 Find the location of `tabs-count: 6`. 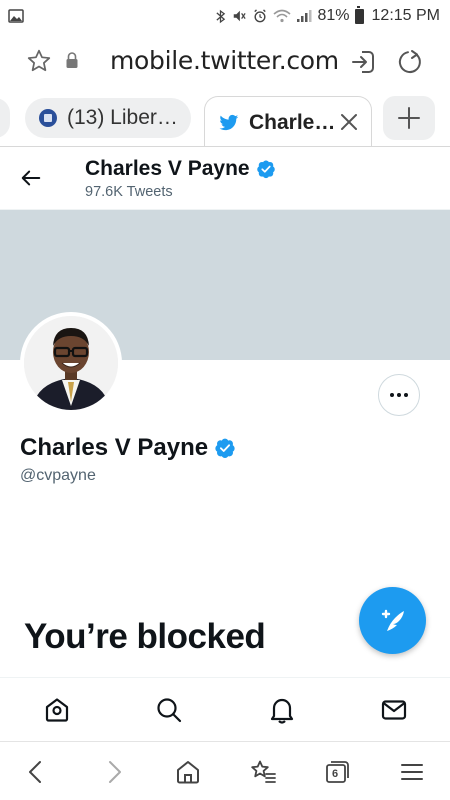

tabs-count: 6 is located at coordinates (335, 774).